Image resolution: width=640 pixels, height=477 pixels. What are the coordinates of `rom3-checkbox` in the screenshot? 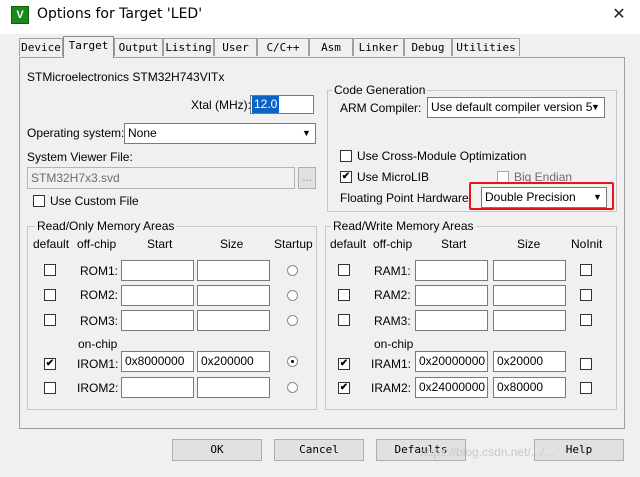 It's located at (50, 320).